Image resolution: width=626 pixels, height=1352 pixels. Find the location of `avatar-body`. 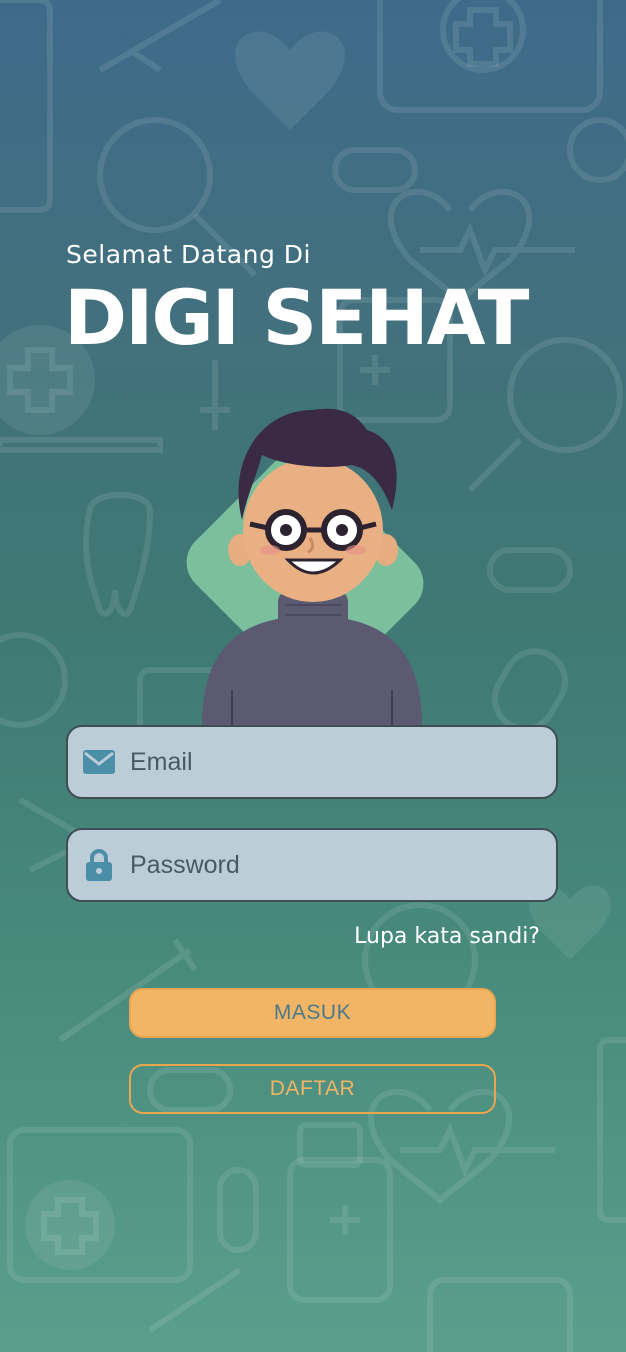

avatar-body is located at coordinates (312, 671).